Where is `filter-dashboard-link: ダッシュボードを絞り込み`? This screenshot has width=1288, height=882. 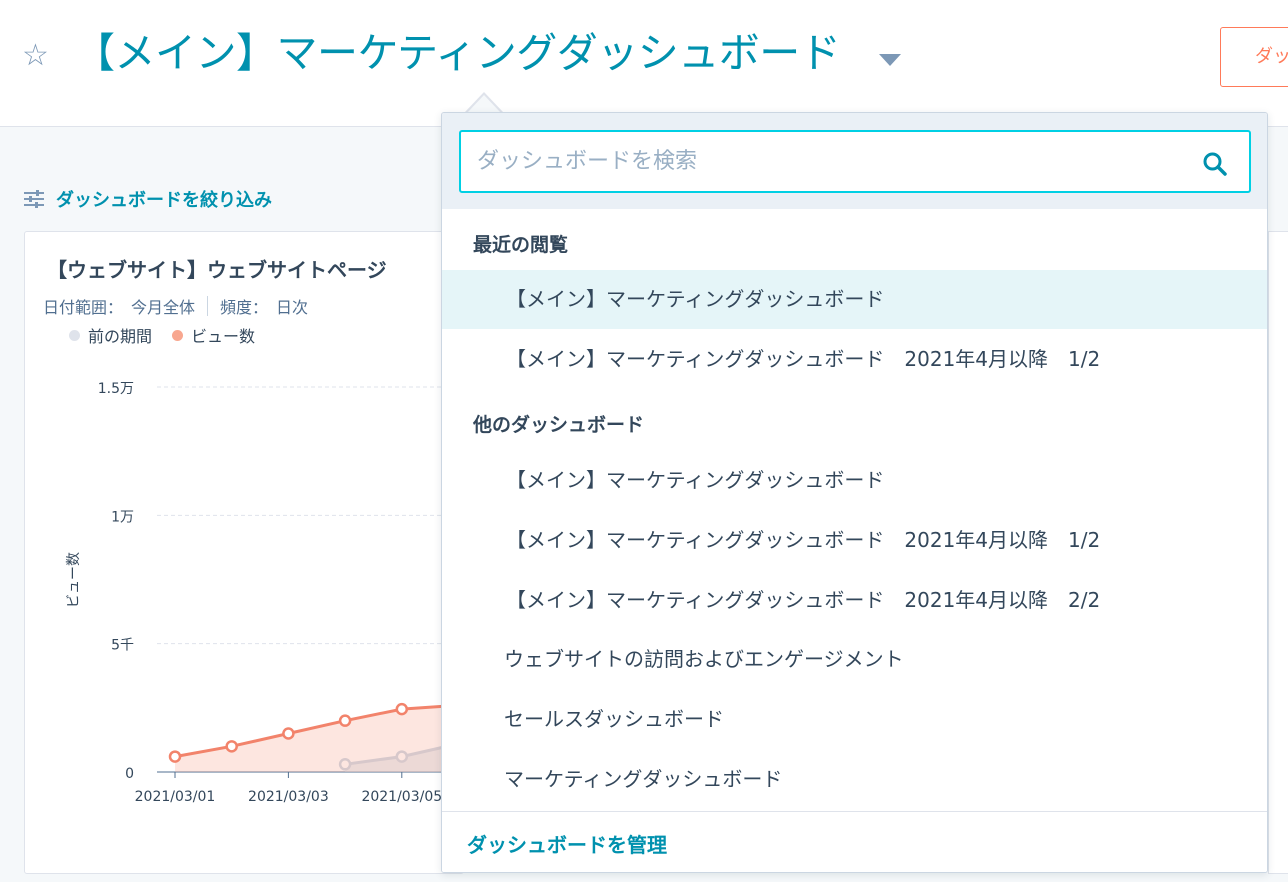 filter-dashboard-link: ダッシュボードを絞り込み is located at coordinates (148, 199).